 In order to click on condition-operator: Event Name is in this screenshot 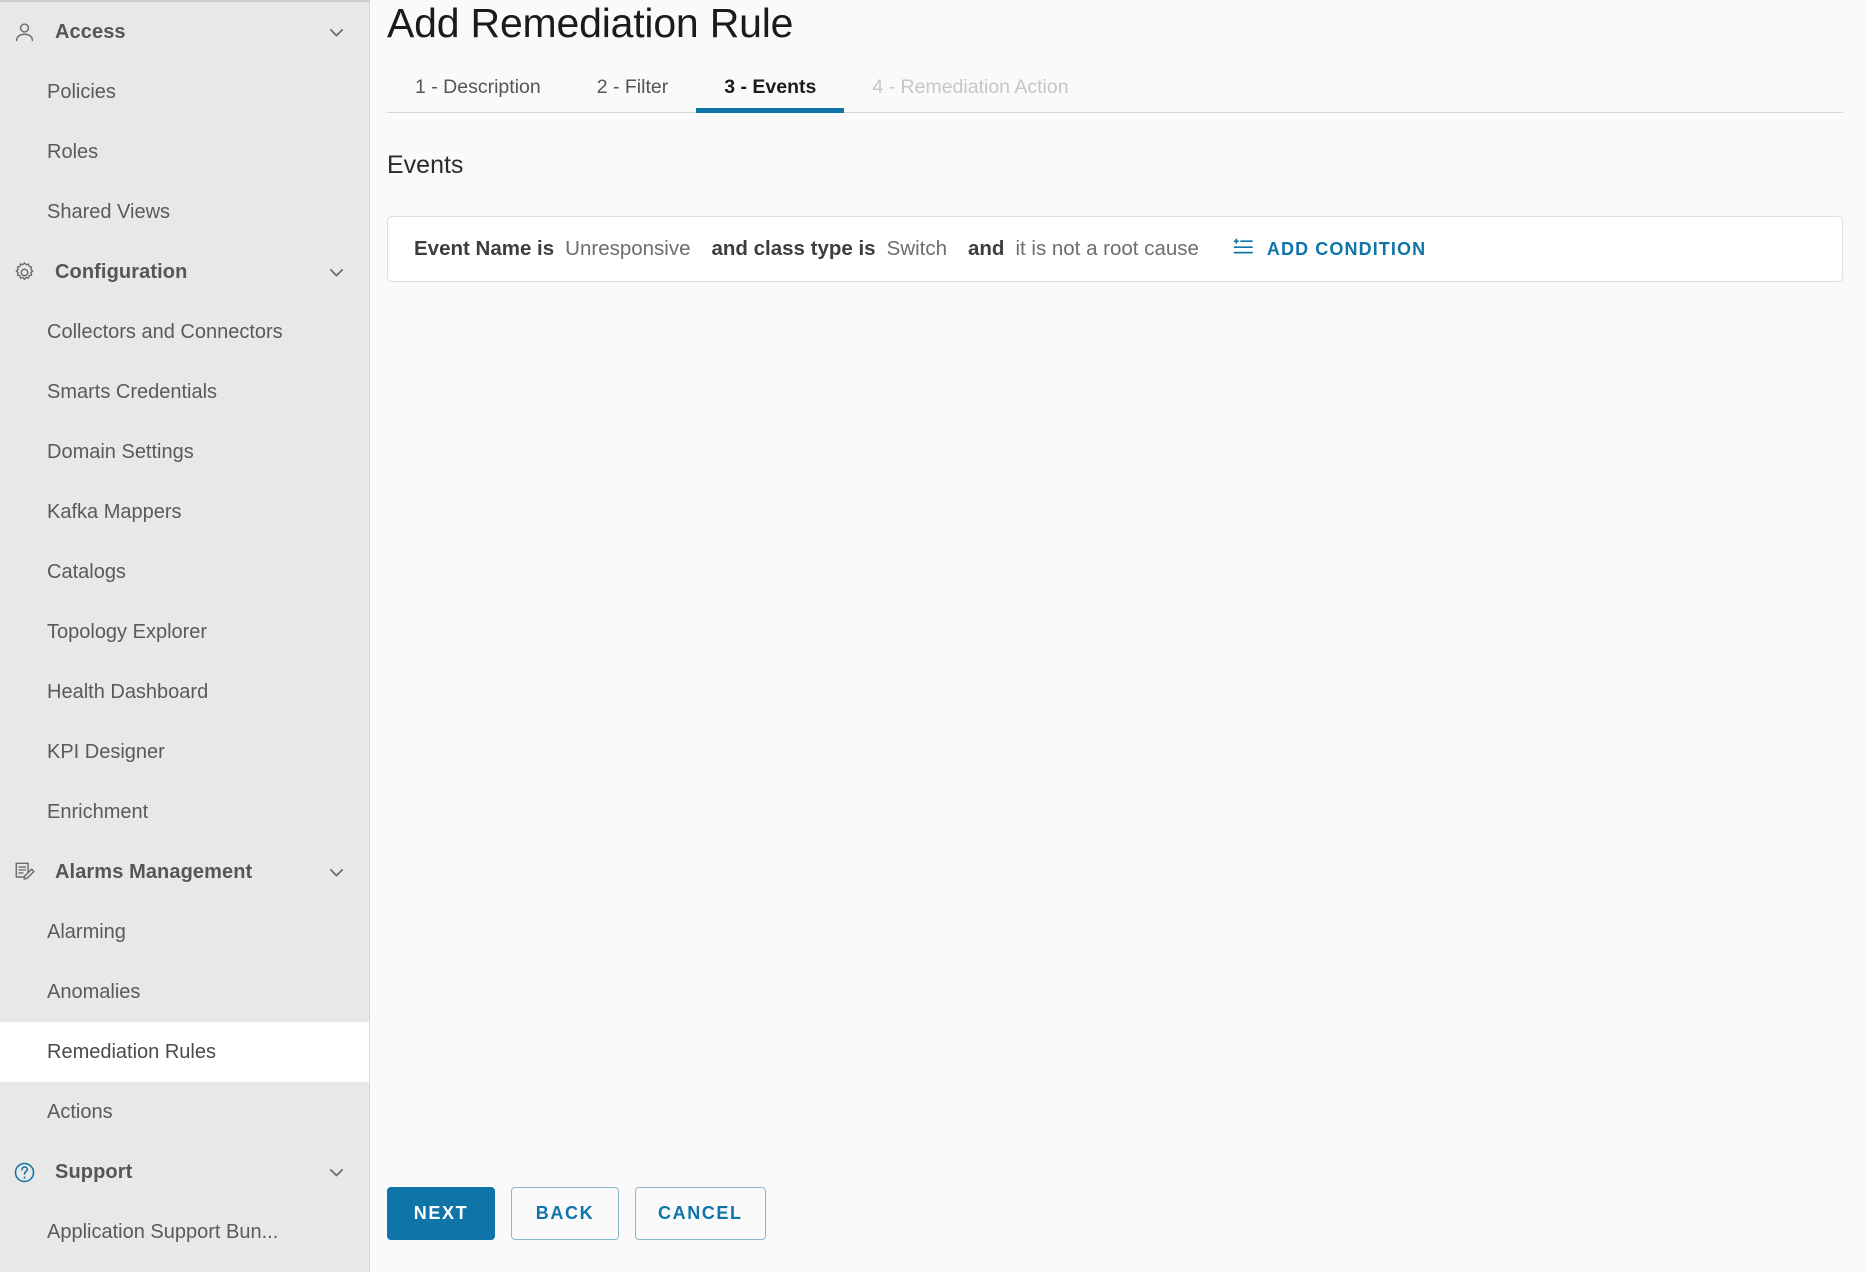, I will do `click(484, 249)`.